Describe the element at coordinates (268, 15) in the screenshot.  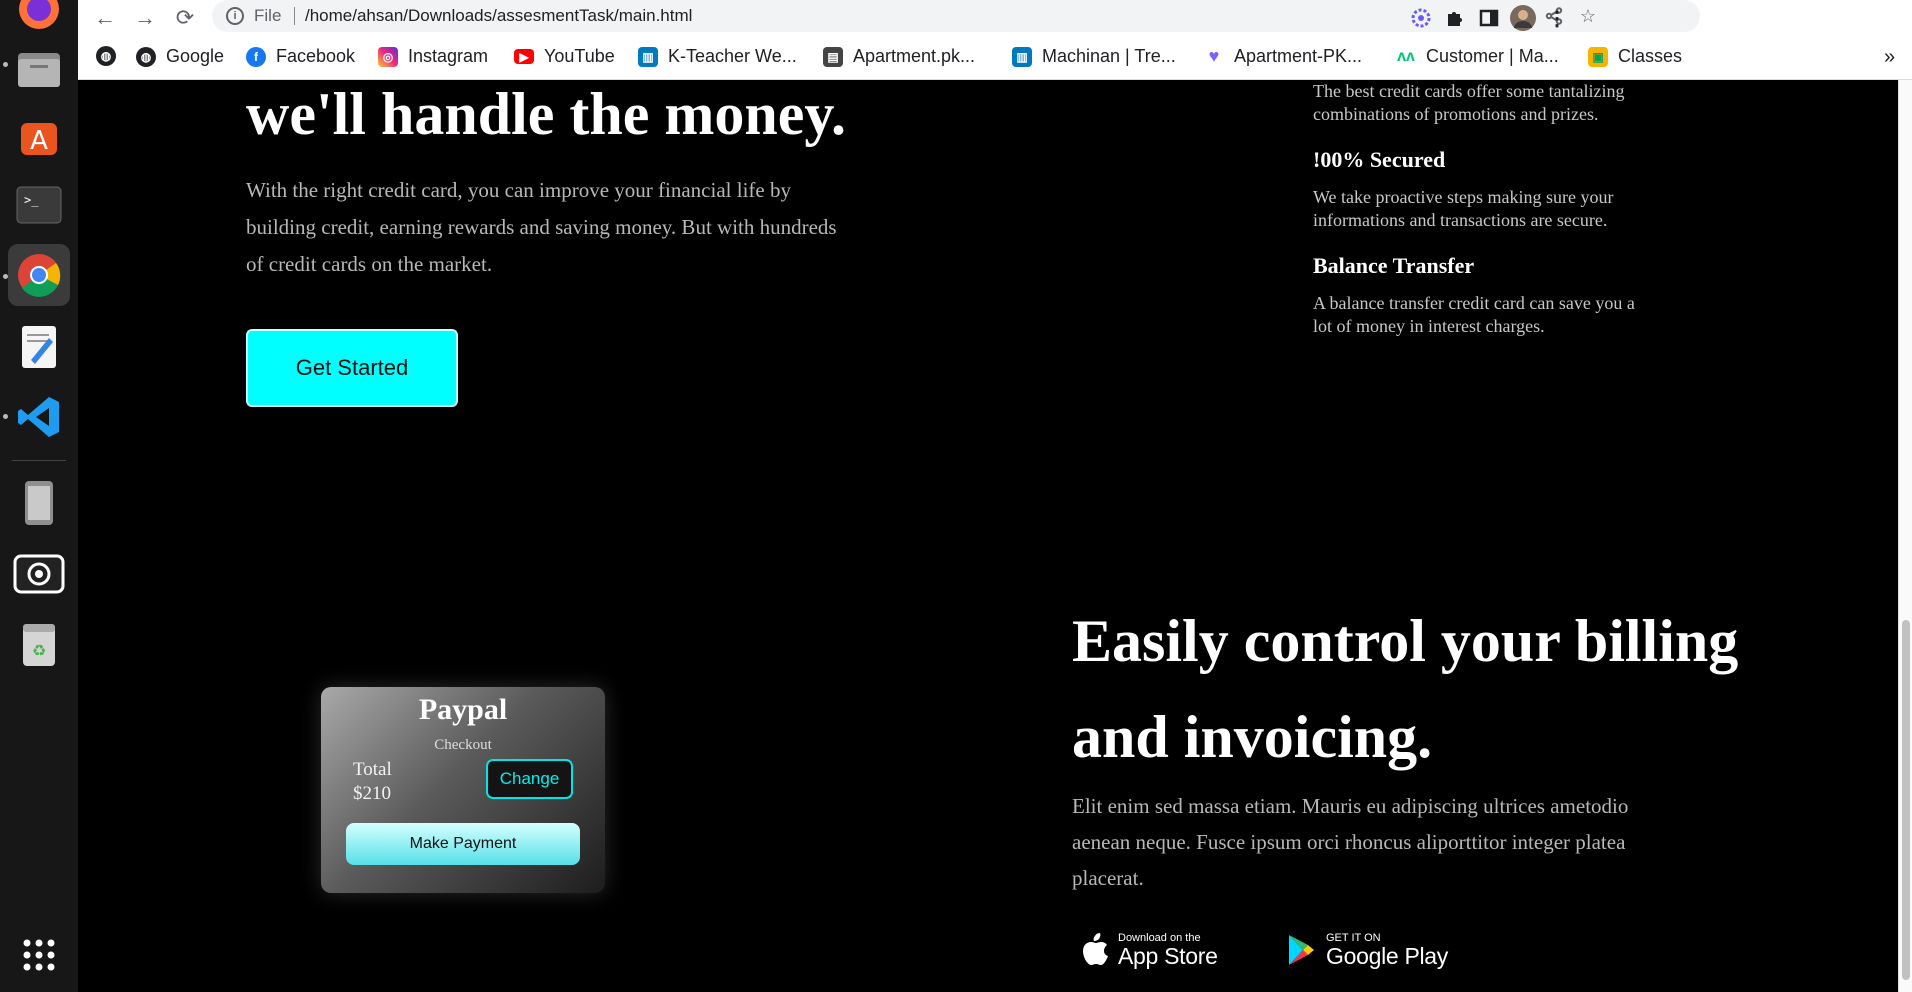
I see `scheme-label: File` at that location.